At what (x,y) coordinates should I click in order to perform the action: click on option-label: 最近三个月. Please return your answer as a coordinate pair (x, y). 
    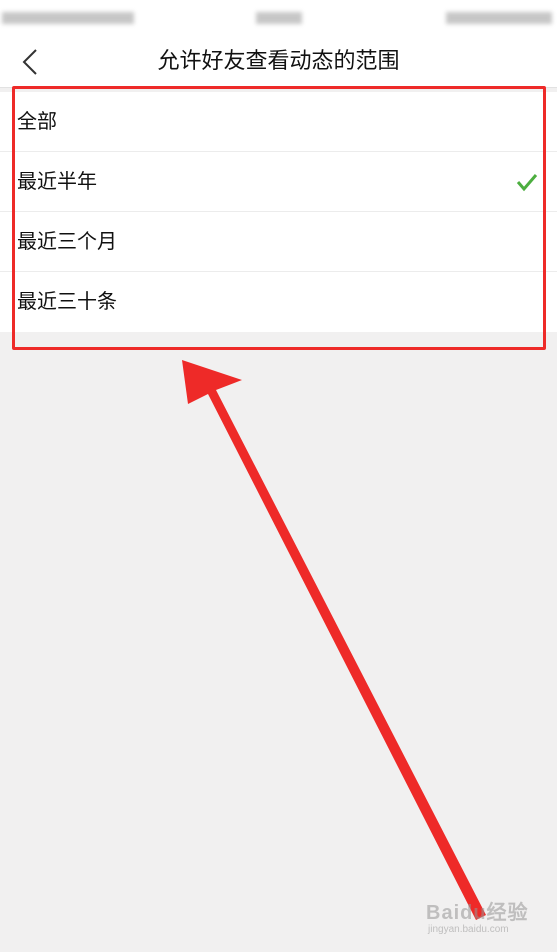
    Looking at the image, I should click on (67, 241).